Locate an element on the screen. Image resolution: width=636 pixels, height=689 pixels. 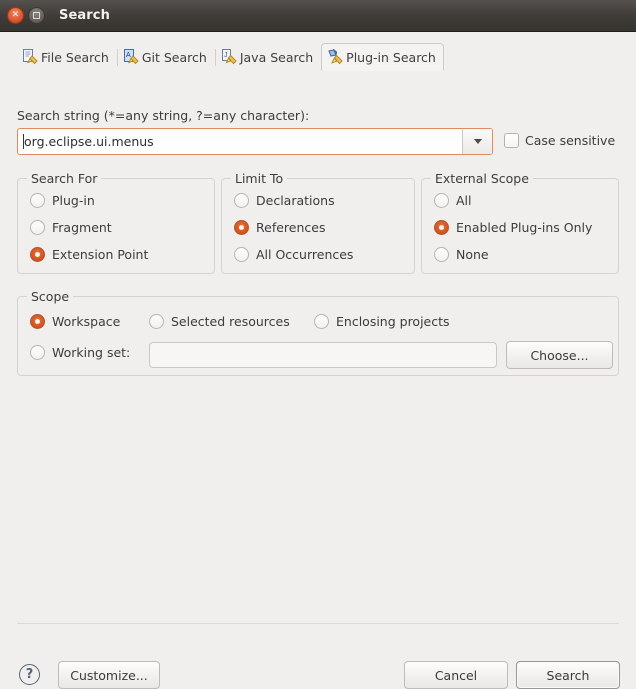
search-history-dropdown-button is located at coordinates (477, 141).